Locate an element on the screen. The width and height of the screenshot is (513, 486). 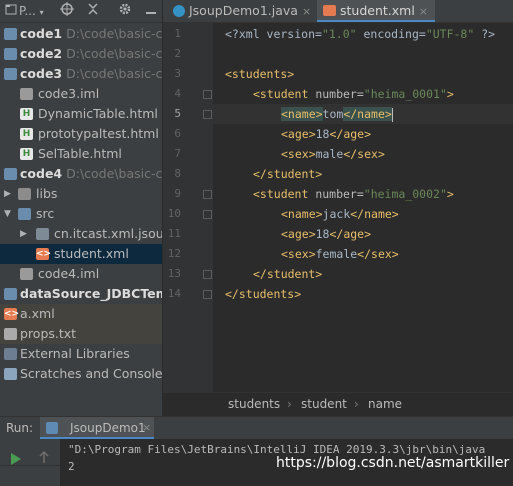
rerun-icon is located at coordinates (16, 460).